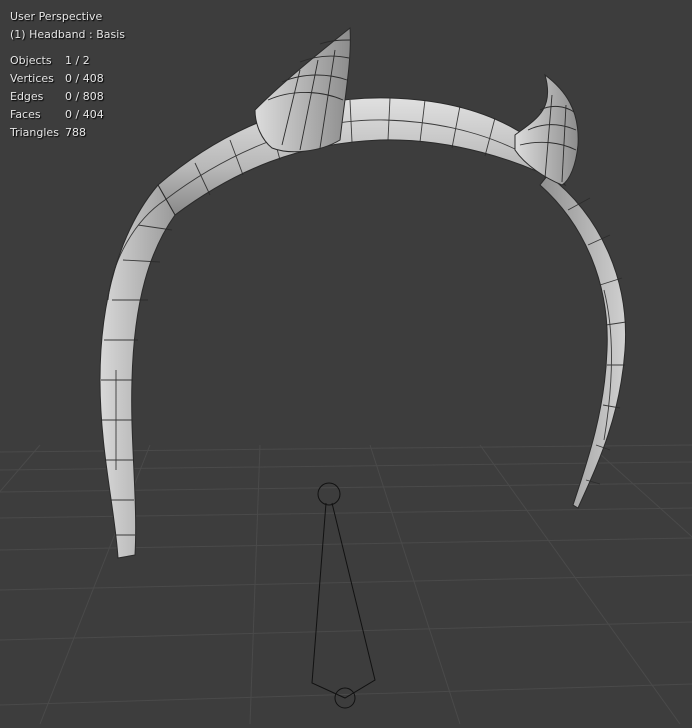 Image resolution: width=692 pixels, height=728 pixels. Describe the element at coordinates (84, 78) in the screenshot. I see `stat-value: 0 / 408` at that location.